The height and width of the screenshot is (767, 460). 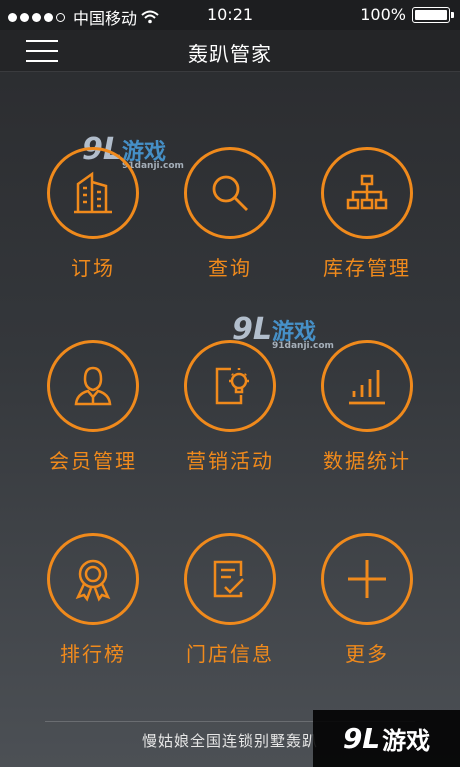 I want to click on tile-inventory: 库存管理, so click(x=367, y=214).